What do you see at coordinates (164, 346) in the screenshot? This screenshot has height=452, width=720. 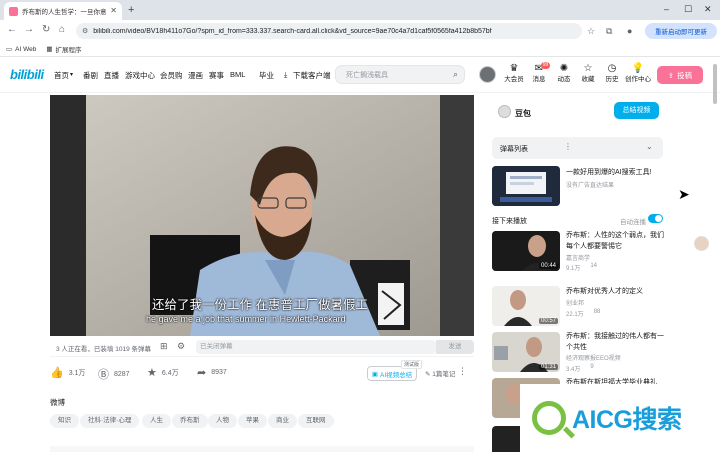 I see `danmaku-toggle-icon: ⊞` at bounding box center [164, 346].